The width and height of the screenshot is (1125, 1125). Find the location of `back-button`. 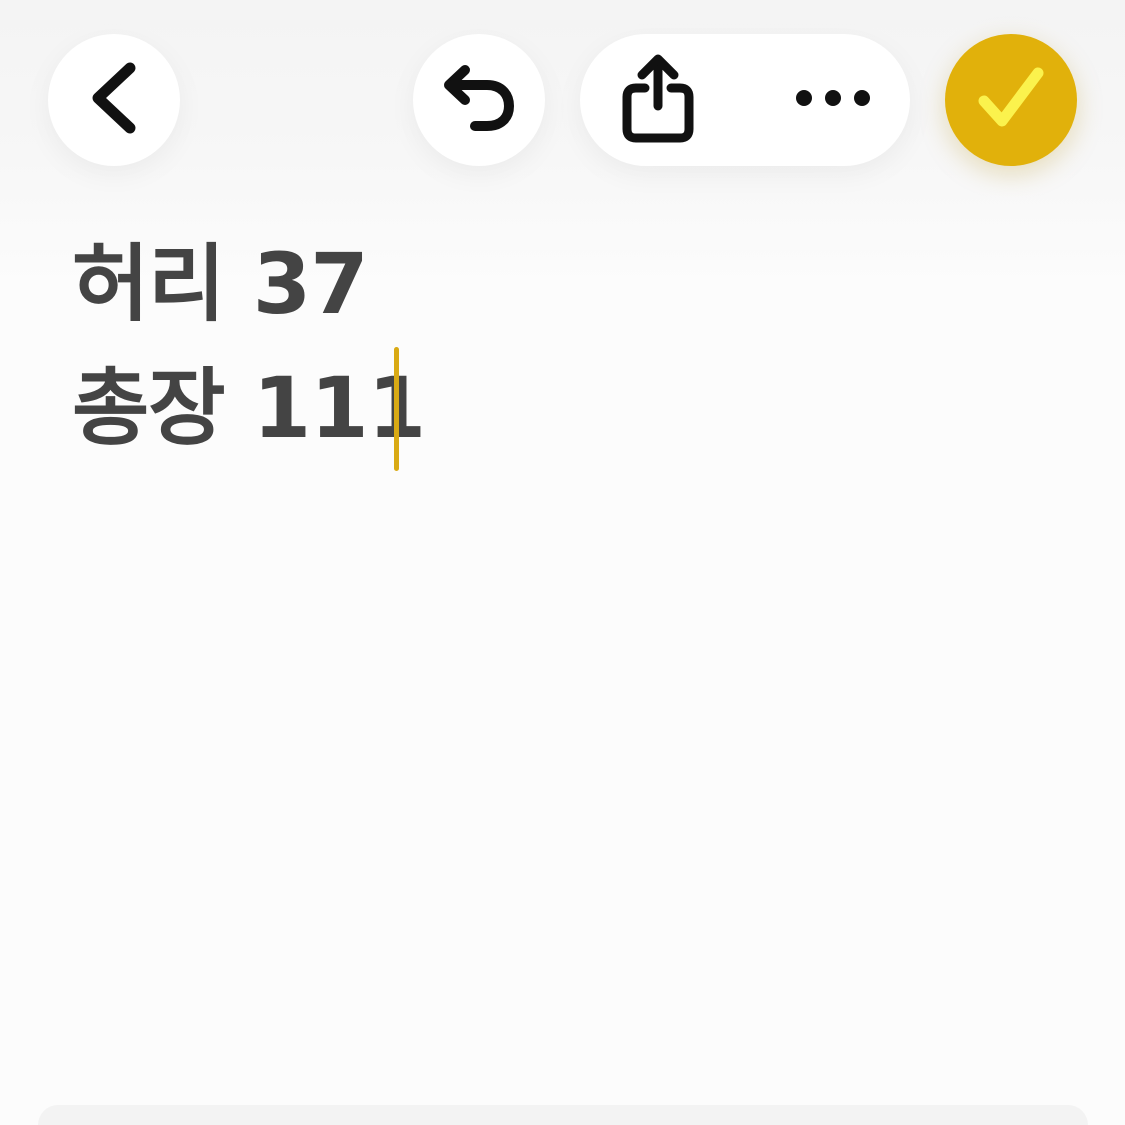

back-button is located at coordinates (114, 100).